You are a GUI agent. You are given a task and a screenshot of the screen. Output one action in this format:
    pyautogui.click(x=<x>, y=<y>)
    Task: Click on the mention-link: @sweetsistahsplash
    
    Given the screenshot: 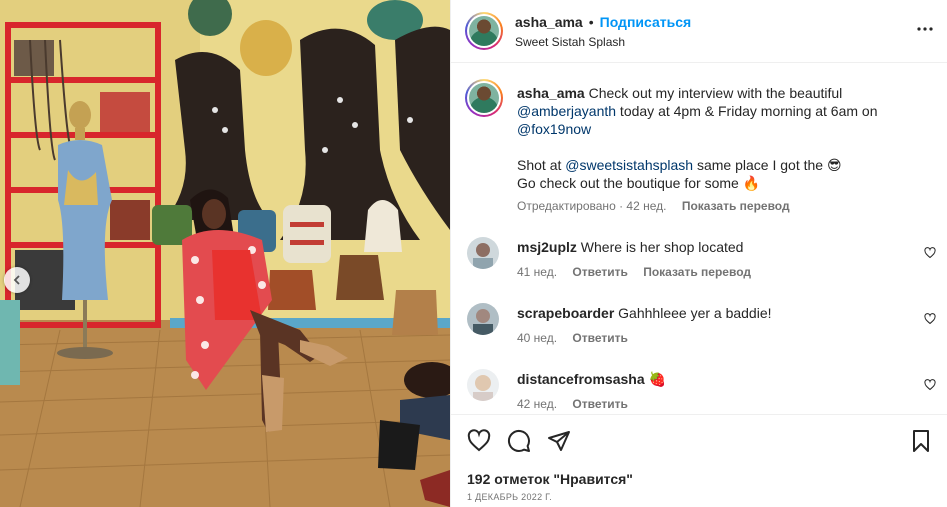 What is the action you would take?
    pyautogui.click(x=629, y=165)
    